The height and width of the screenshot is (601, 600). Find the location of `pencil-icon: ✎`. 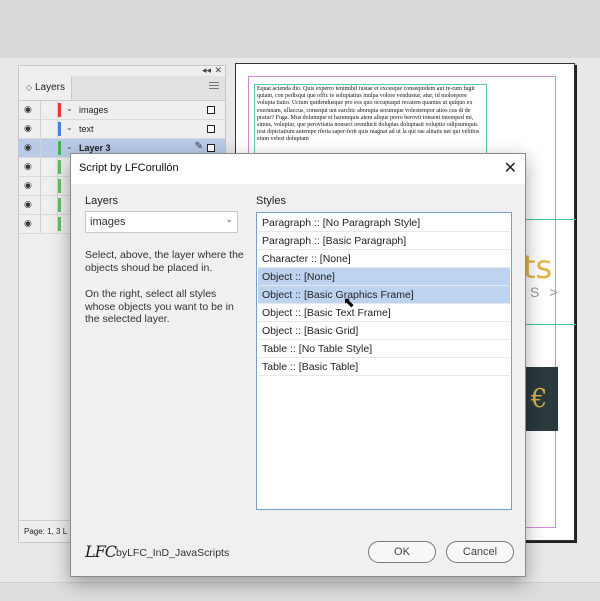

pencil-icon: ✎ is located at coordinates (198, 146).